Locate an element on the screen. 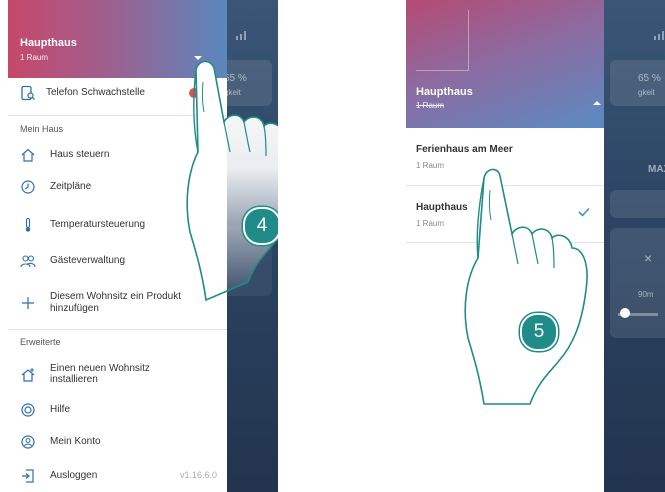 This screenshot has width=665, height=492. menu-item-label: Gästeverwaltung is located at coordinates (88, 260).